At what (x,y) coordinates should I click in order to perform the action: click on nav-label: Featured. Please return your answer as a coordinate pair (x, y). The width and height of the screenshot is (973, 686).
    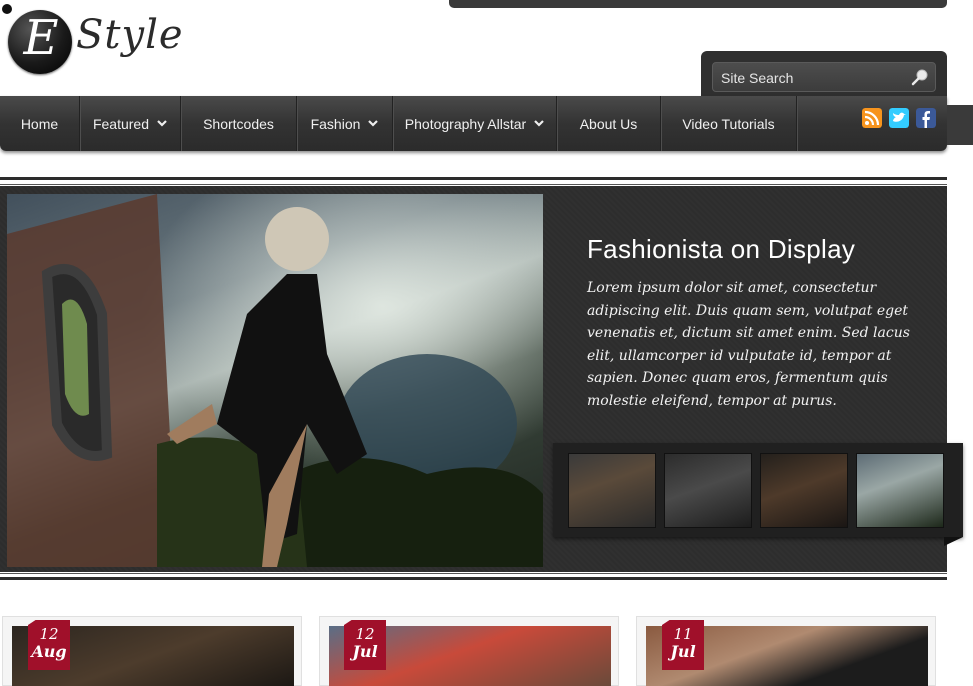
    Looking at the image, I should click on (121, 123).